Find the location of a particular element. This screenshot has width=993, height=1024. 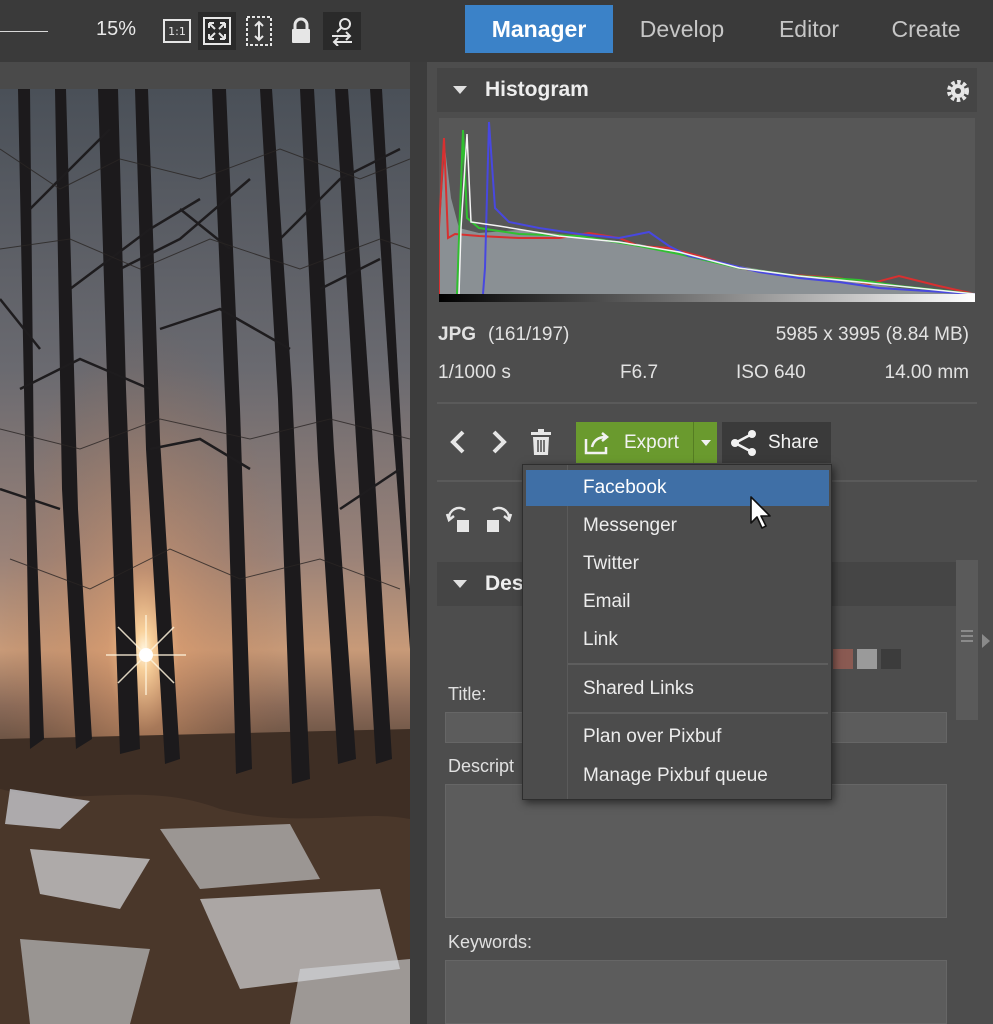

export-label: Export is located at coordinates (651, 442).